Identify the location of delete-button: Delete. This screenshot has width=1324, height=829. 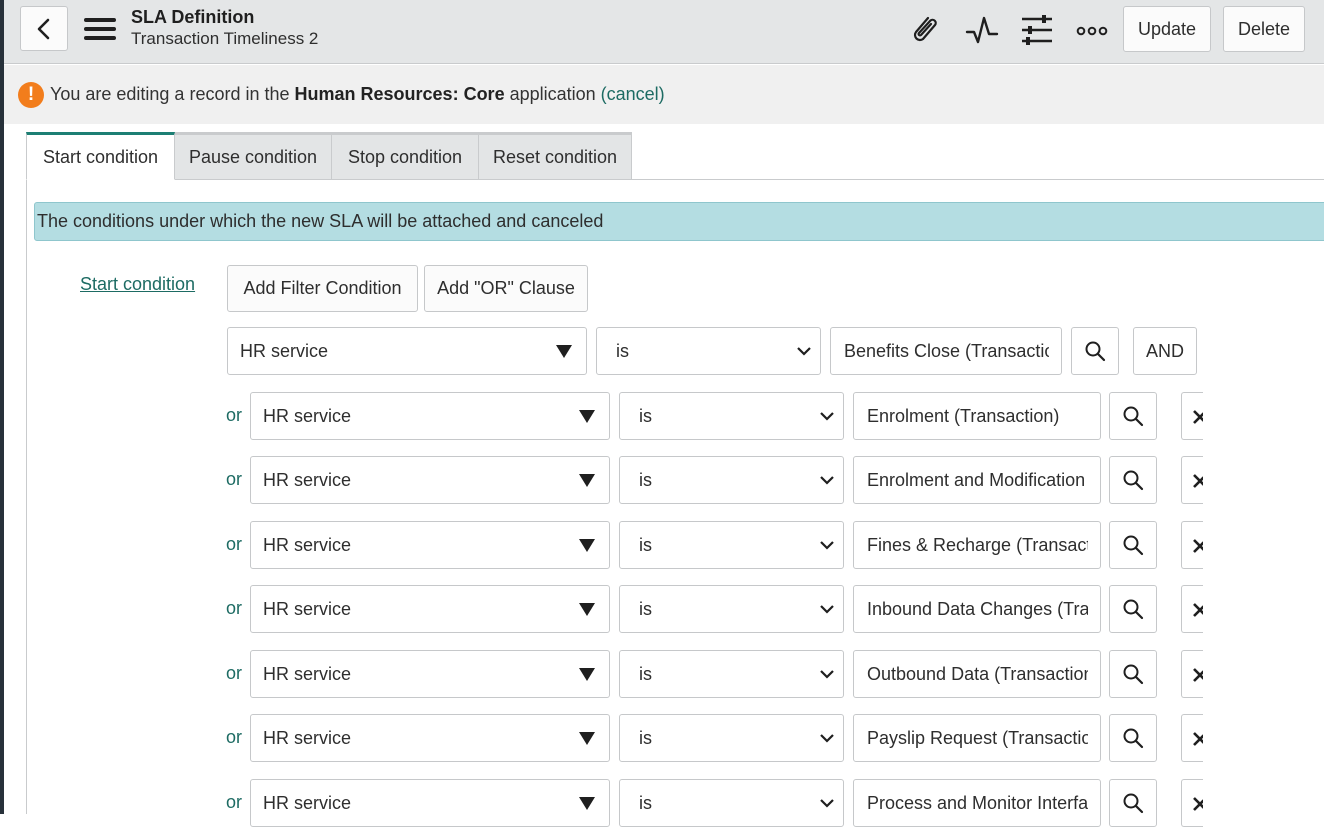
(1264, 29).